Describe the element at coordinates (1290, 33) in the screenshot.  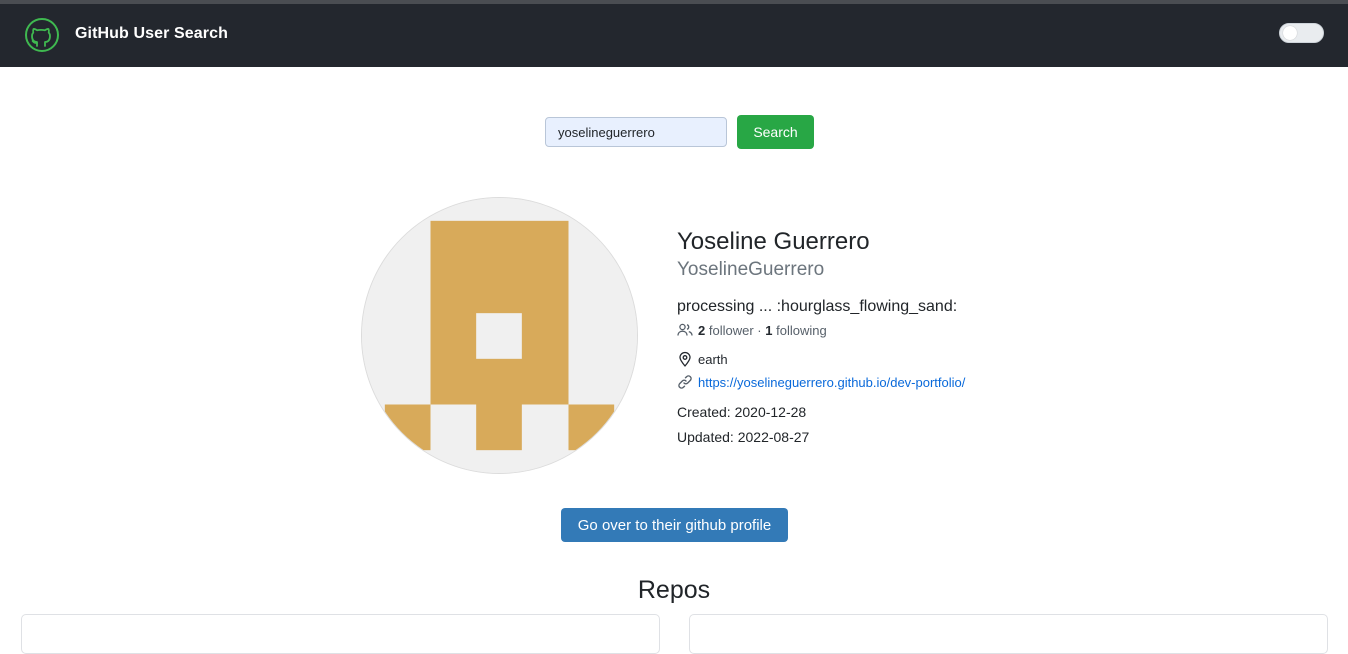
I see `toggle-knob` at that location.